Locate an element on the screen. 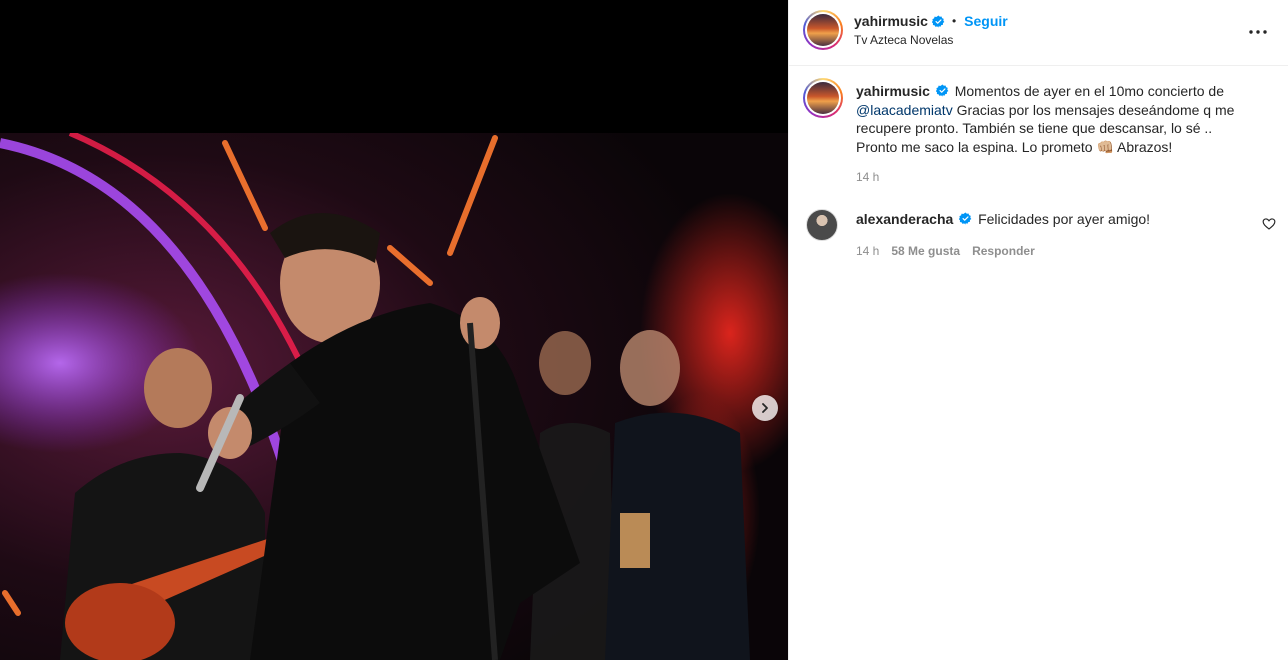  author-line: yahirmusic • Seguir is located at coordinates (931, 21).